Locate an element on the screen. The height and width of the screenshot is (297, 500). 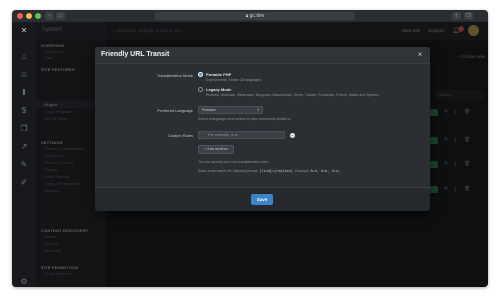
brush-icon: ✐ is located at coordinates (24, 183).